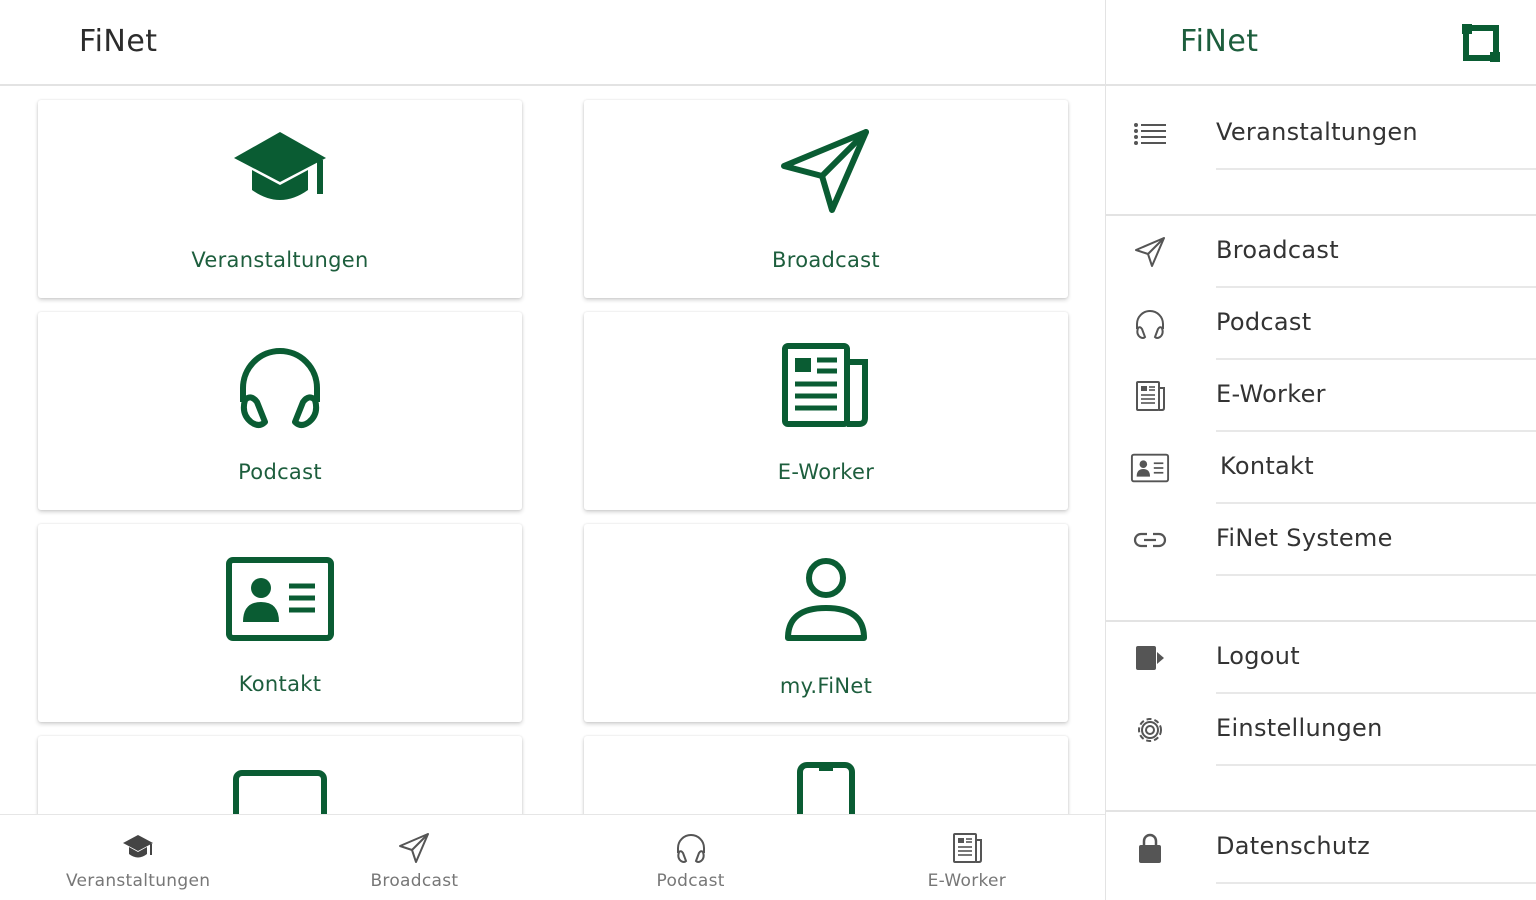  I want to click on card-kontakt: Kontakt, so click(280, 623).